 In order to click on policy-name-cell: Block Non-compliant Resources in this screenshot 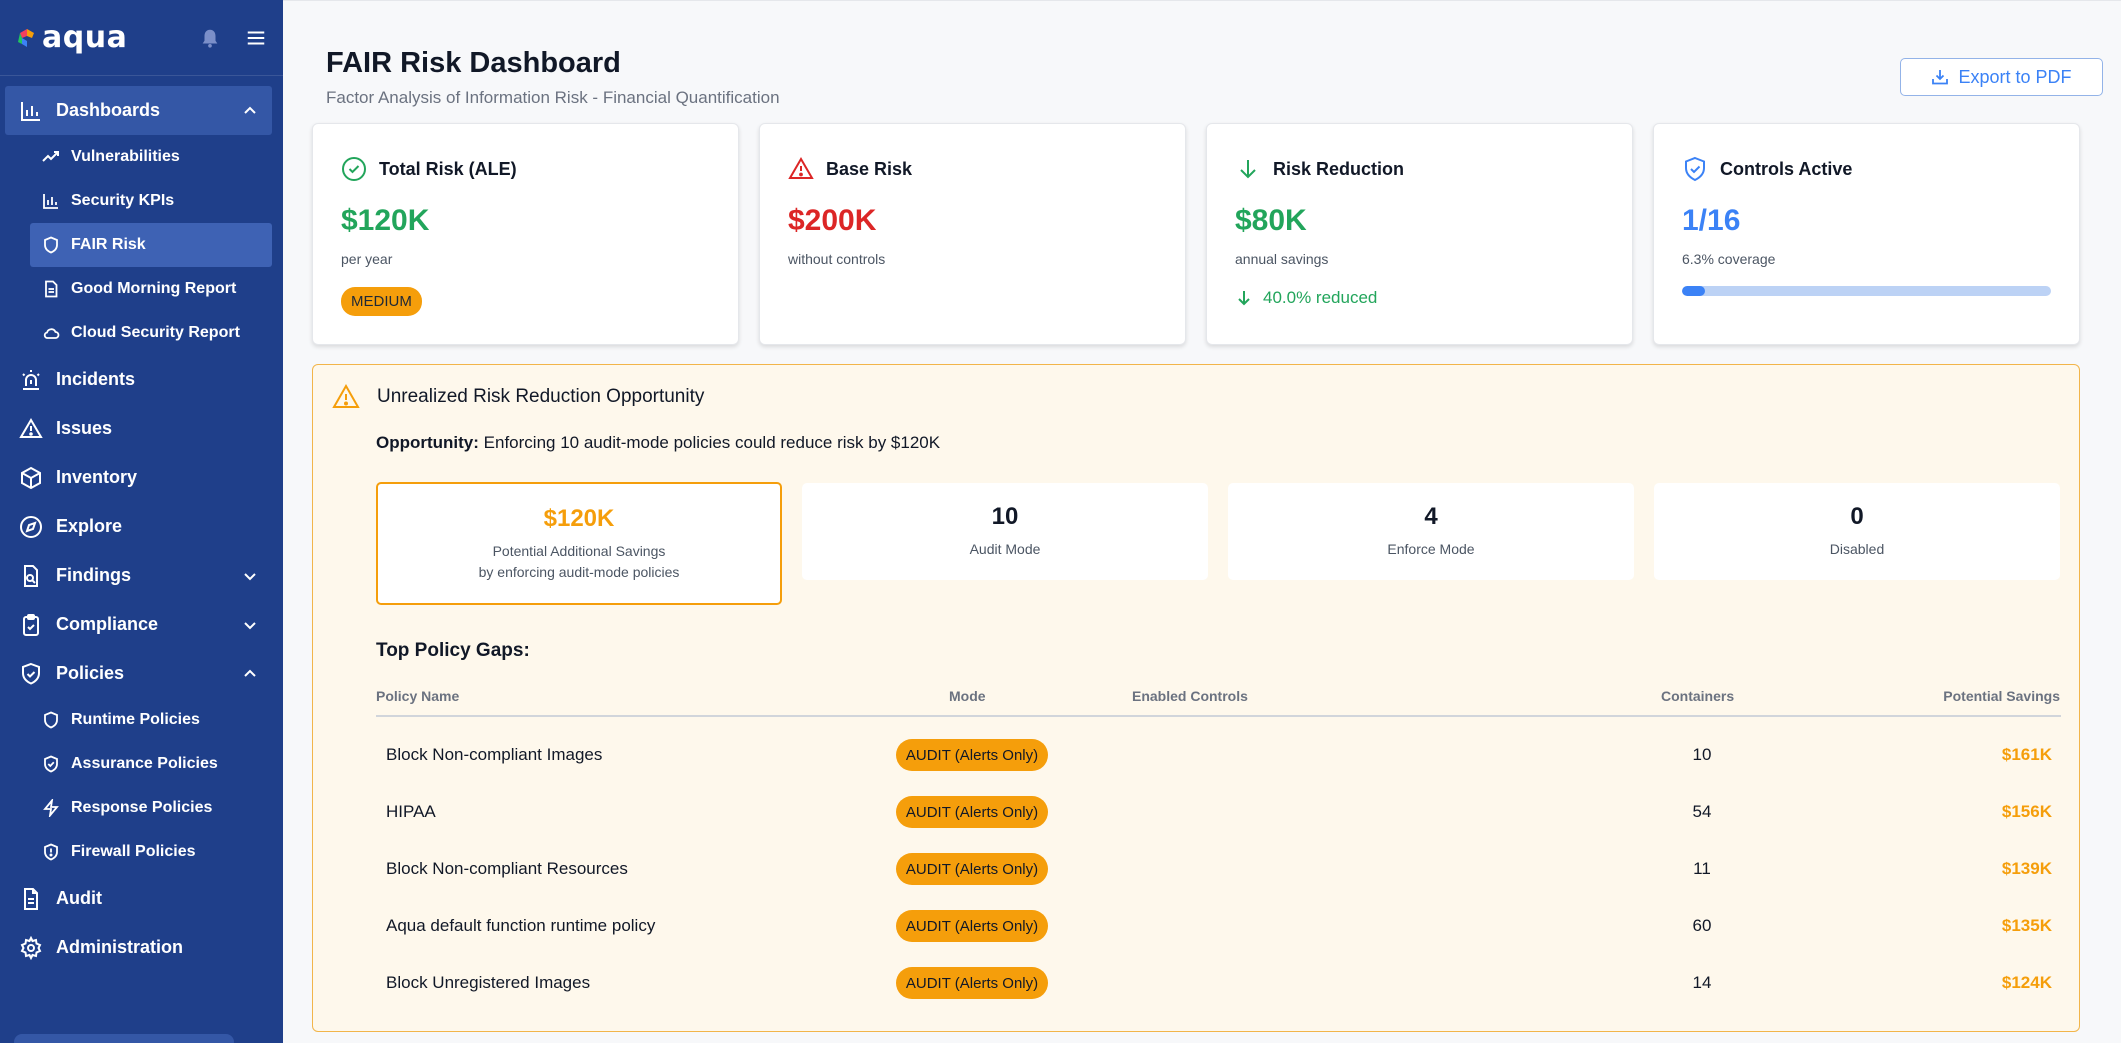, I will do `click(507, 868)`.